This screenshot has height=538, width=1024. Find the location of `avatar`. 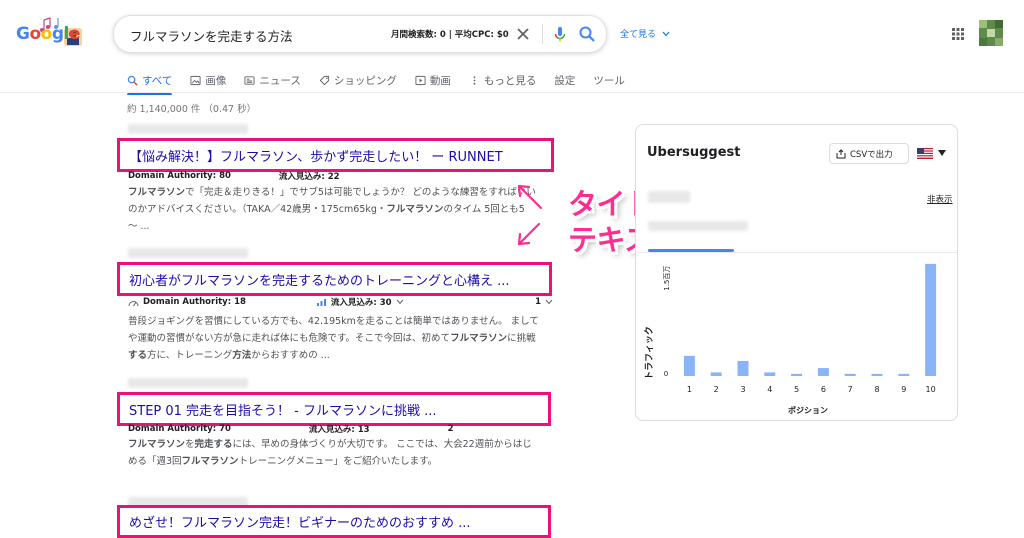

avatar is located at coordinates (991, 33).